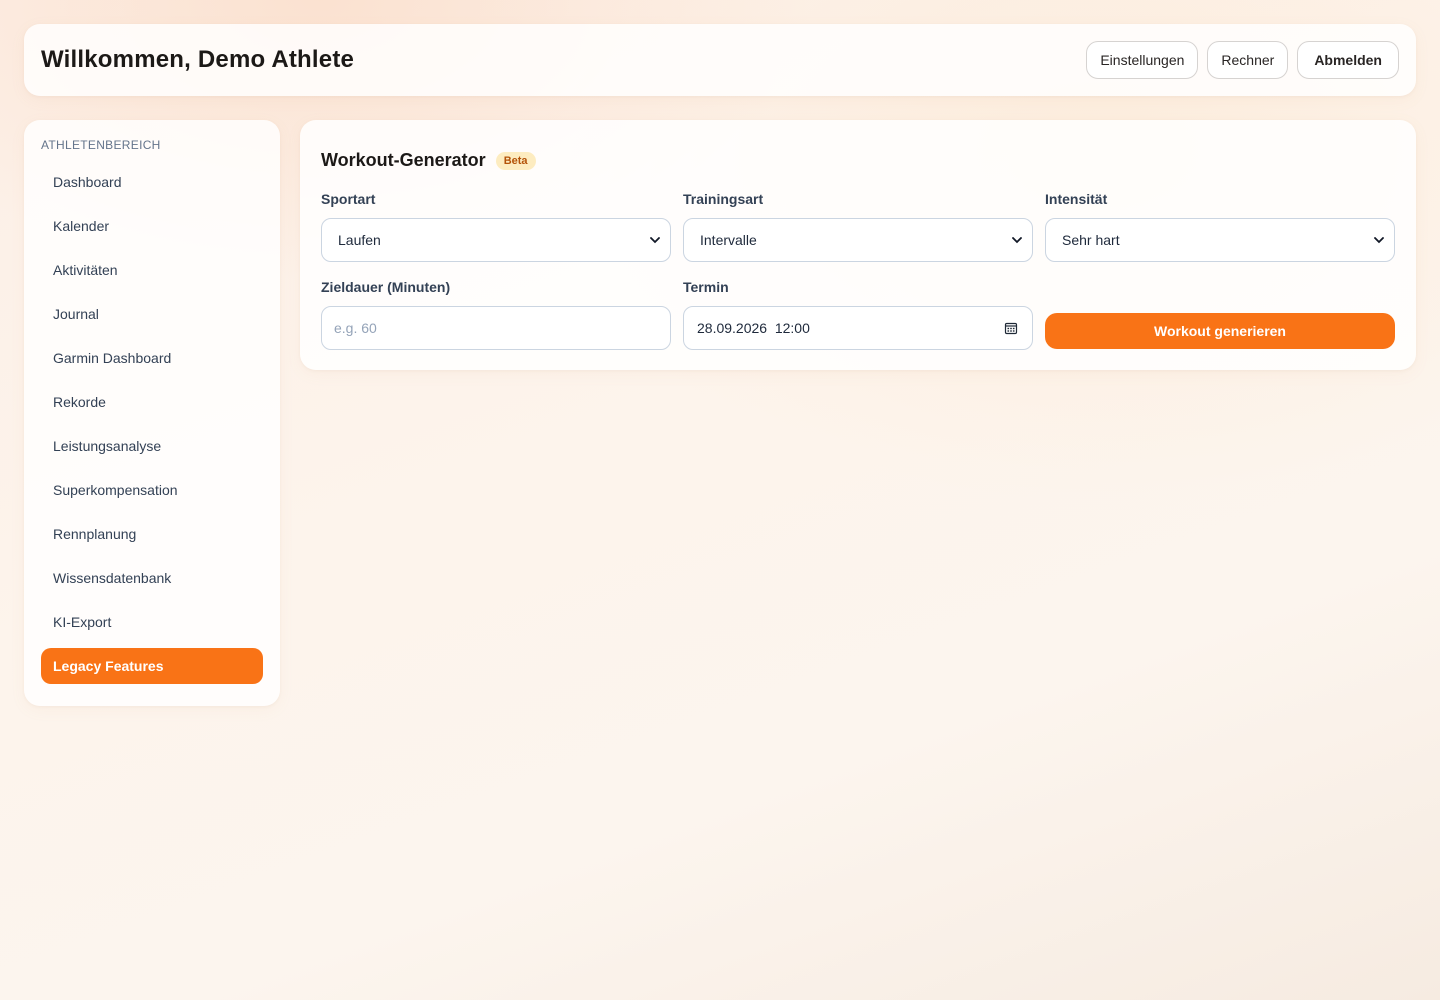  What do you see at coordinates (152, 578) in the screenshot?
I see `sidebar-item-wissensdatenbank: Wissensdatenbank` at bounding box center [152, 578].